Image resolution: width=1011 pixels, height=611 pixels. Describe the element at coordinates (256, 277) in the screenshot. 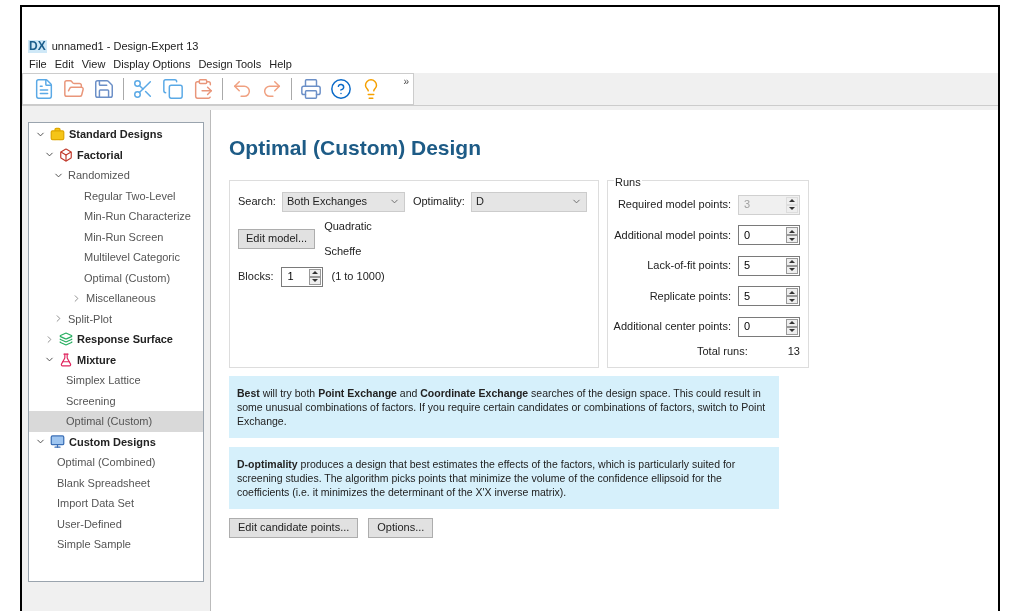

I see `blocks-label: Blocks:` at that location.